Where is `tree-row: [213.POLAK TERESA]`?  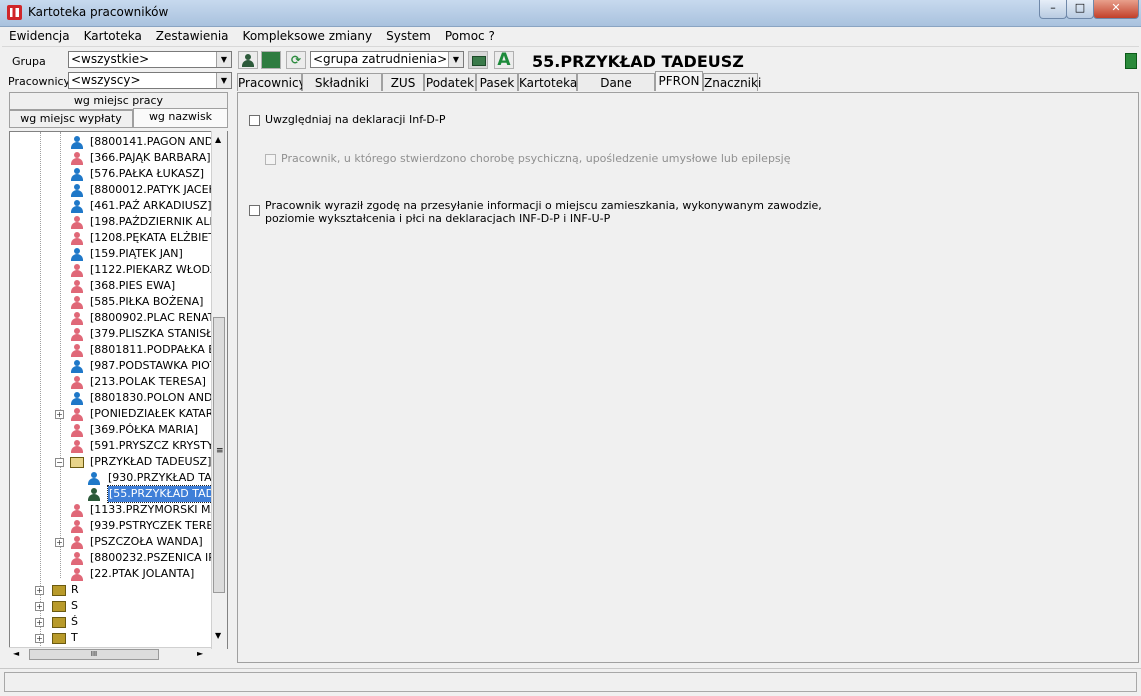
tree-row: [213.POLAK TERESA] is located at coordinates (112, 382).